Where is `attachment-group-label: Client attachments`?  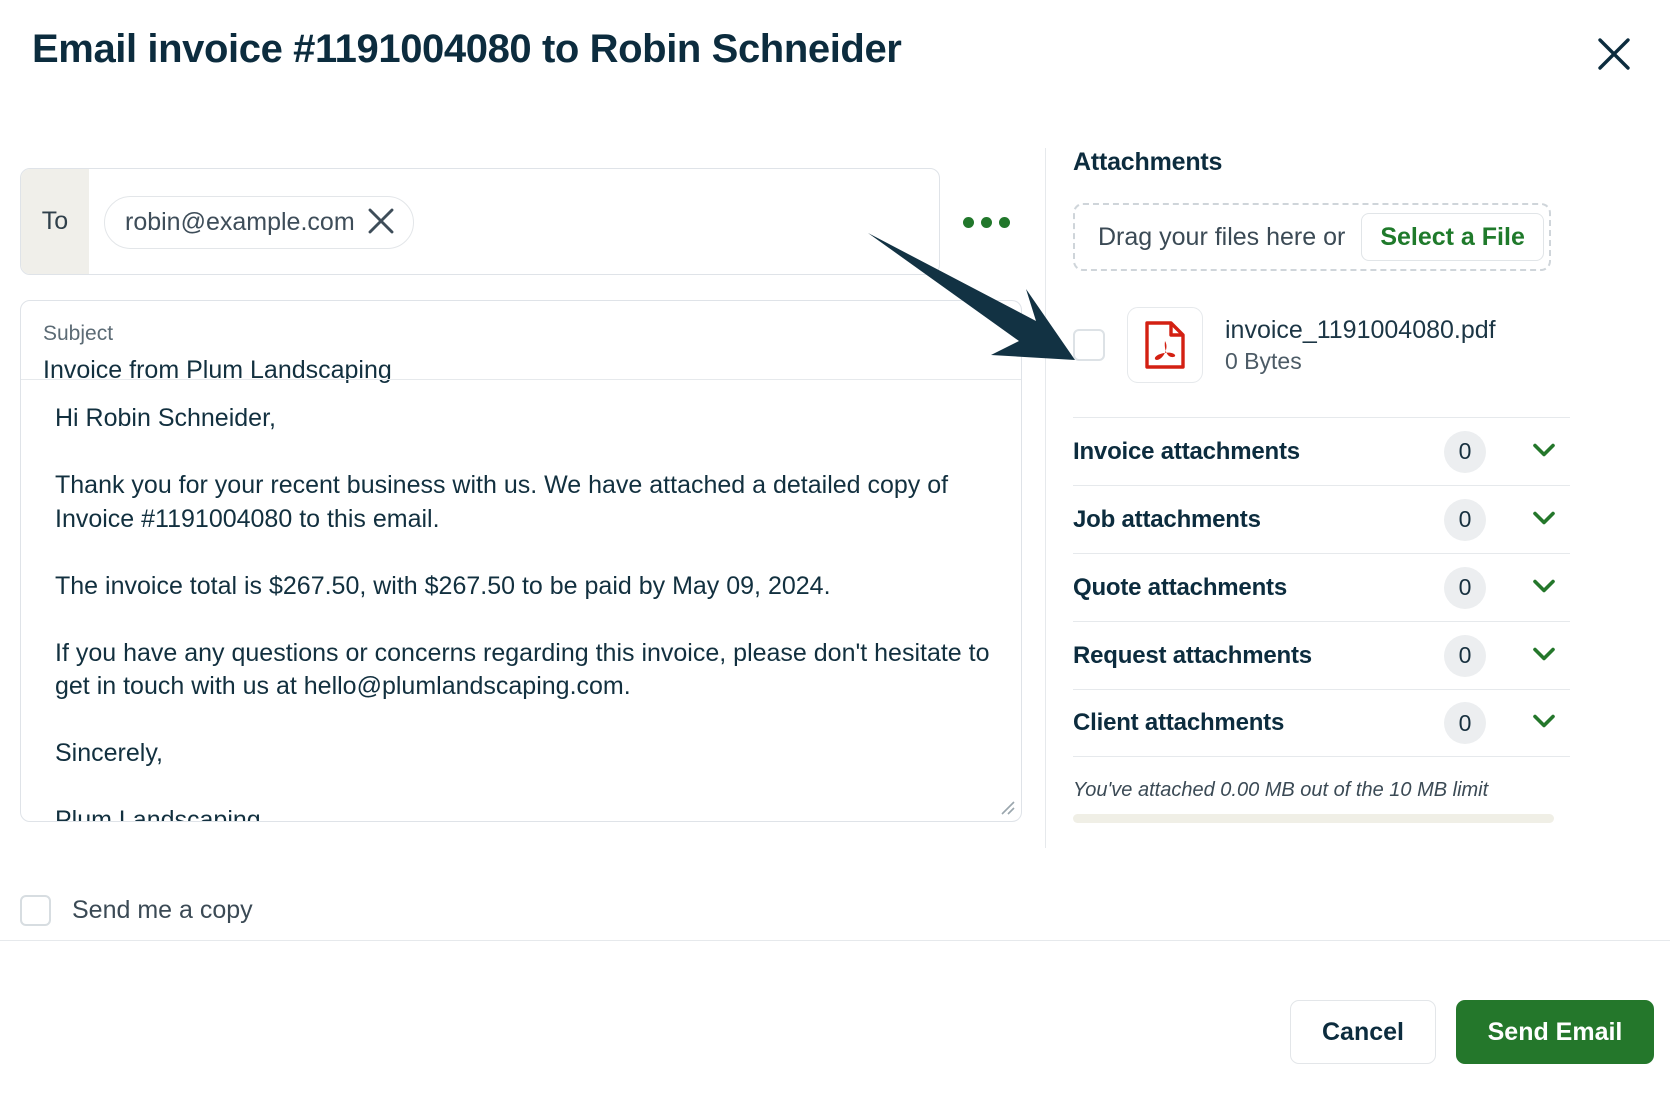
attachment-group-label: Client attachments is located at coordinates (1179, 722).